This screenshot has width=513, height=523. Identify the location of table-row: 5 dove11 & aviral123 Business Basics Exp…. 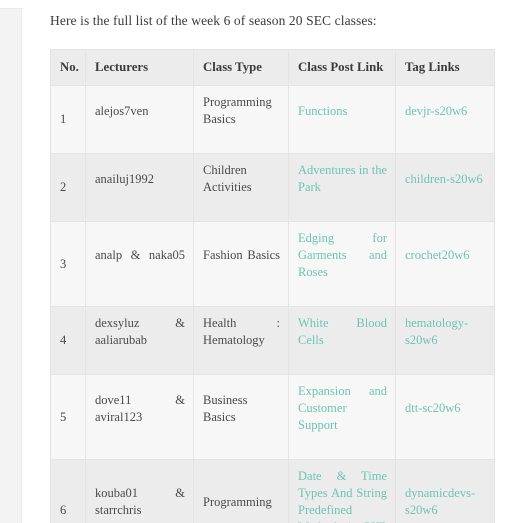
(272, 417).